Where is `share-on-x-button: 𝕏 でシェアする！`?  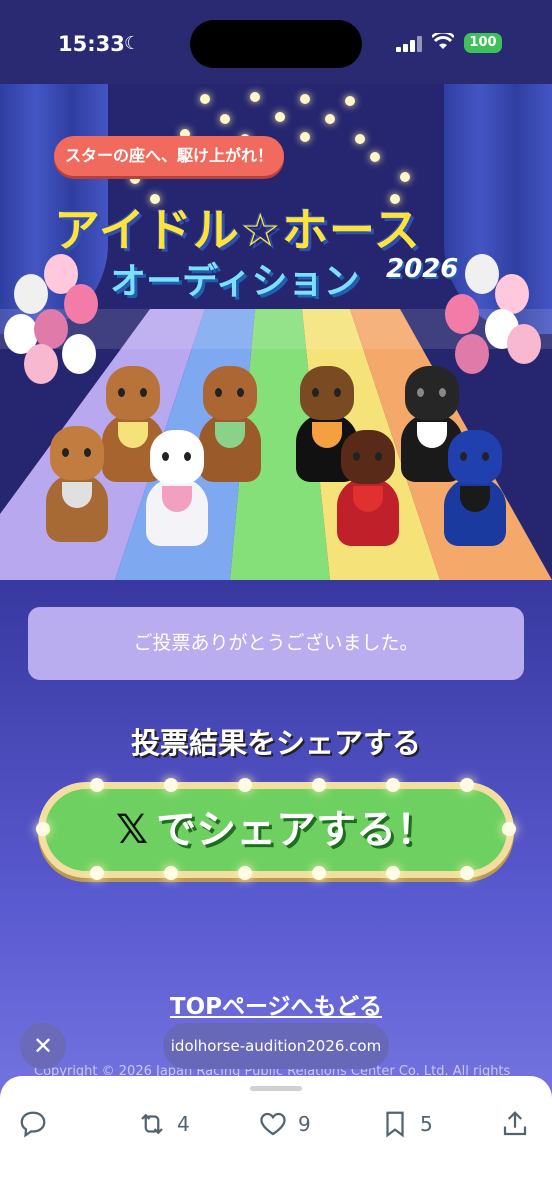 share-on-x-button: 𝕏 でシェアする！ is located at coordinates (276, 830).